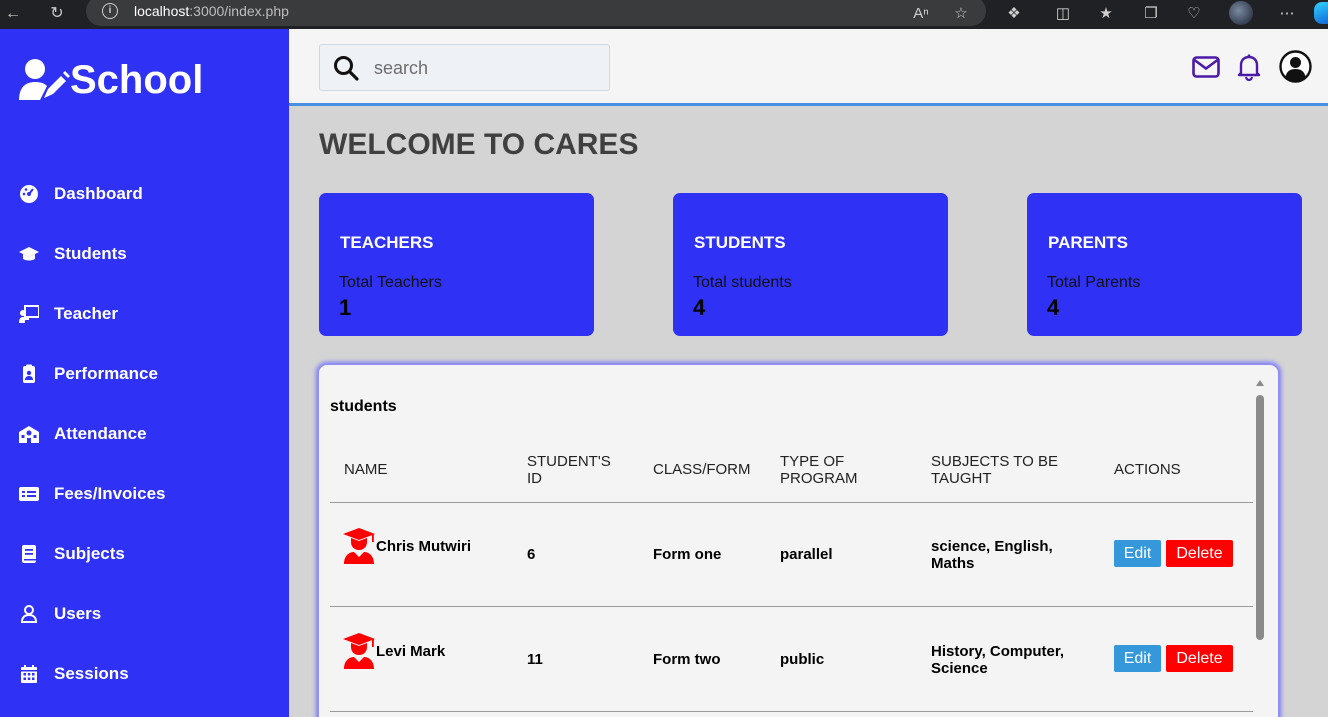 This screenshot has height=717, width=1328. What do you see at coordinates (345, 307) in the screenshot?
I see `card-value: 1` at bounding box center [345, 307].